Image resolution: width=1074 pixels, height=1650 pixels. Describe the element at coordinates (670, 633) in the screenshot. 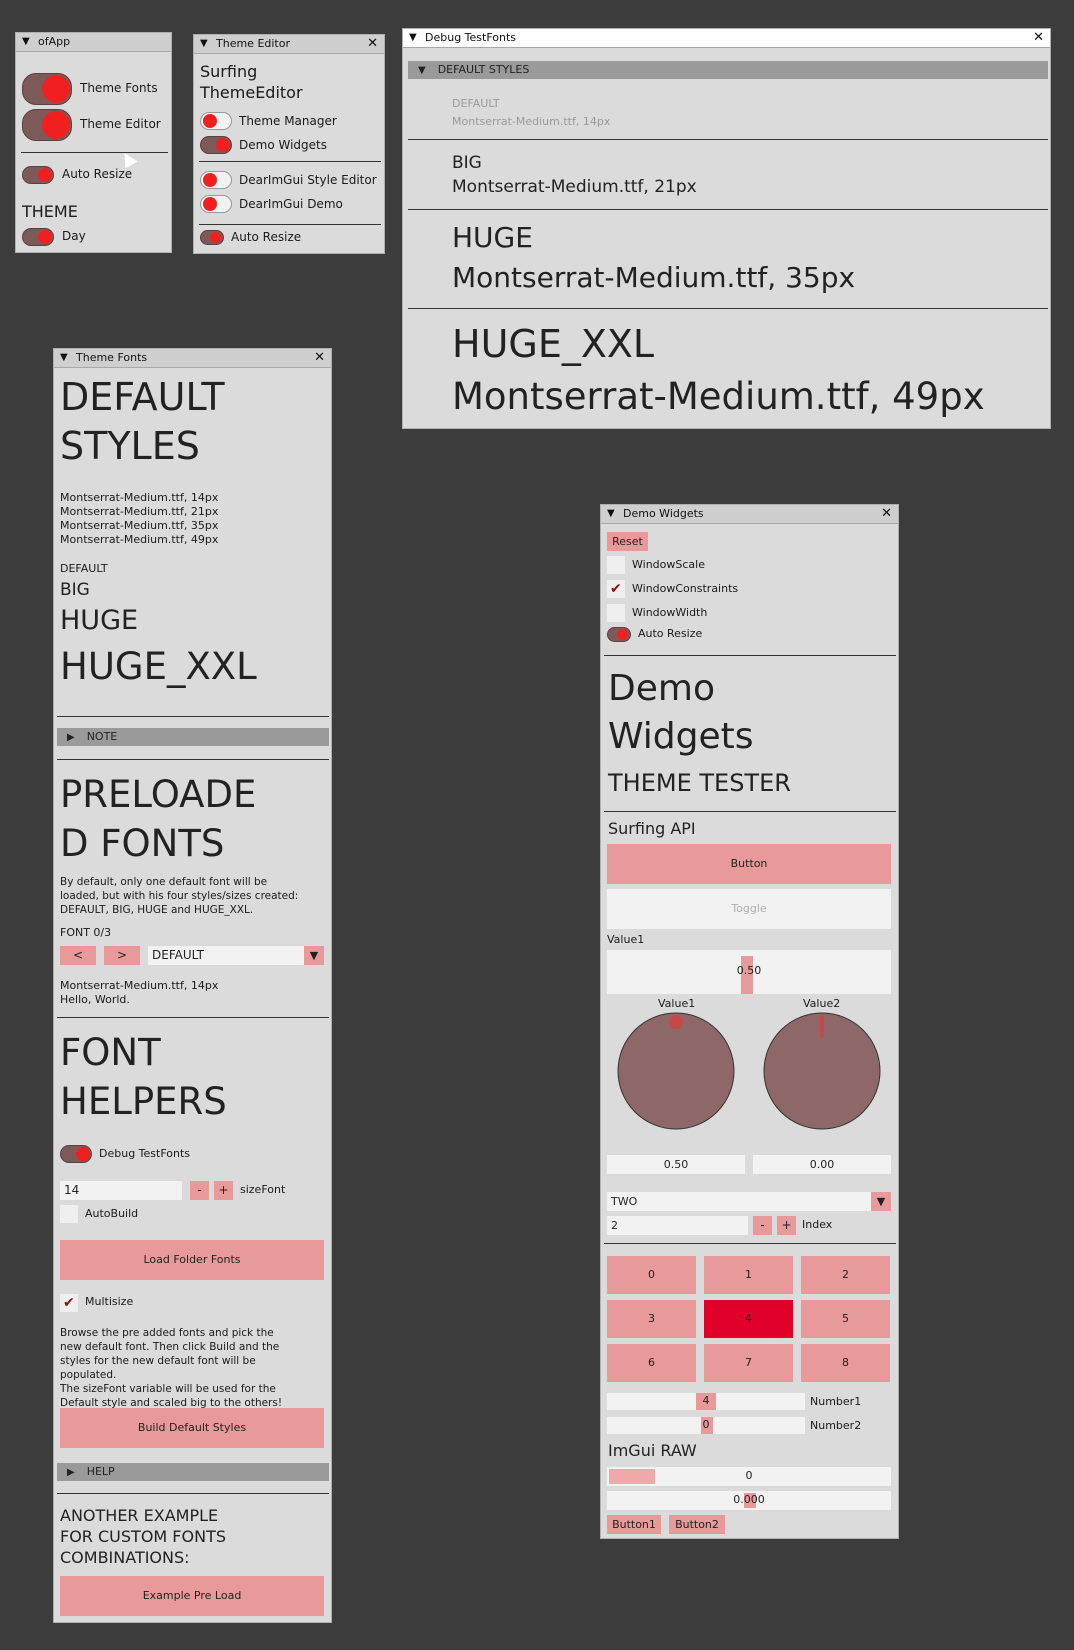

I see `toggle-label: Auto Resize` at that location.